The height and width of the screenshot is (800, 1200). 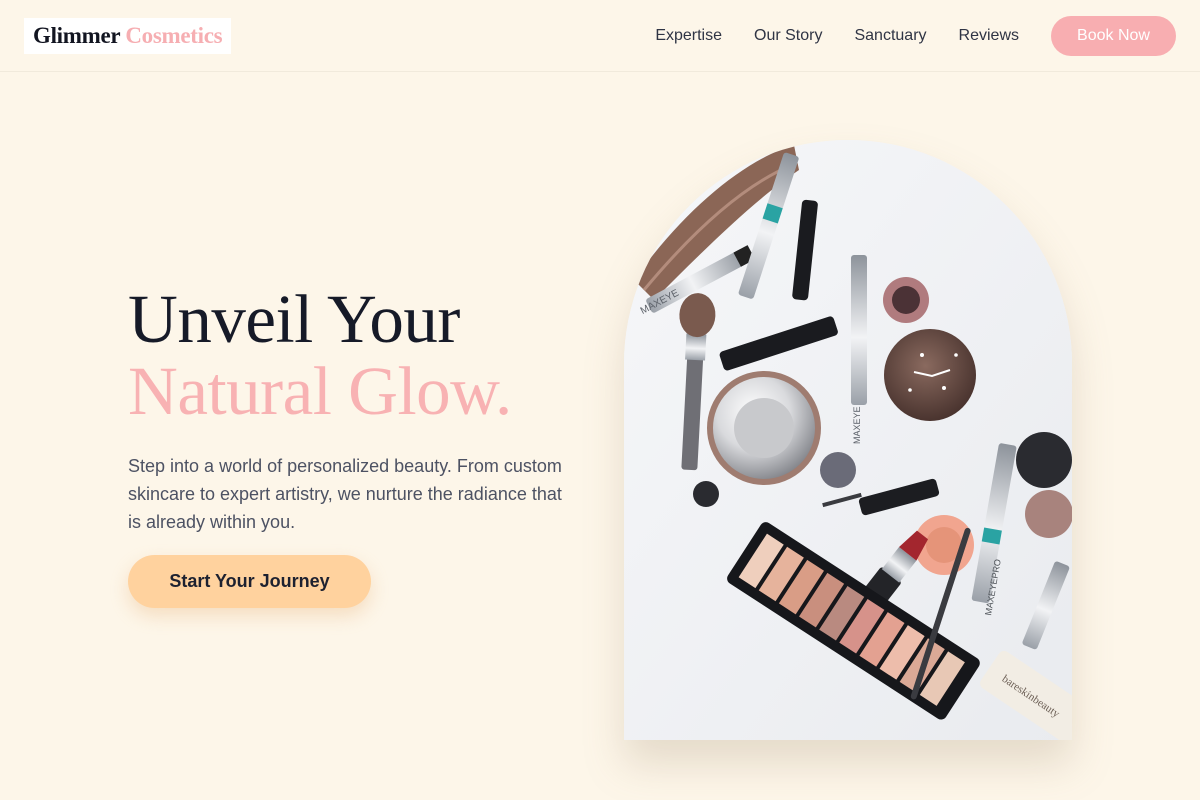 What do you see at coordinates (857, 425) in the screenshot?
I see `brand-text-2: MAXEYE` at bounding box center [857, 425].